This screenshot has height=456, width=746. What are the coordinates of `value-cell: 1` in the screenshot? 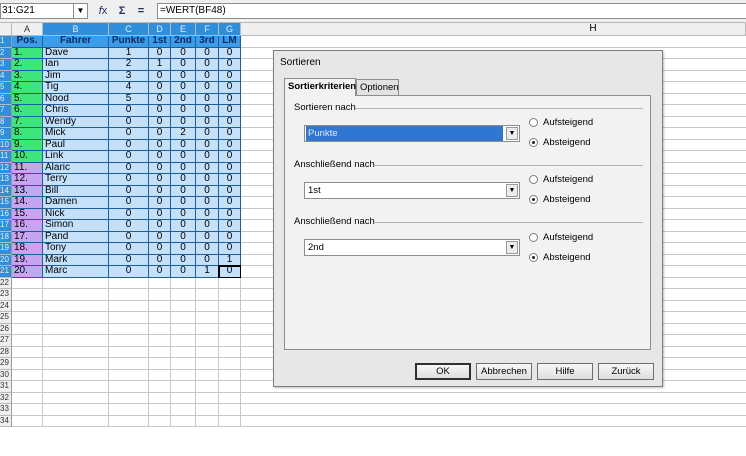 It's located at (230, 260).